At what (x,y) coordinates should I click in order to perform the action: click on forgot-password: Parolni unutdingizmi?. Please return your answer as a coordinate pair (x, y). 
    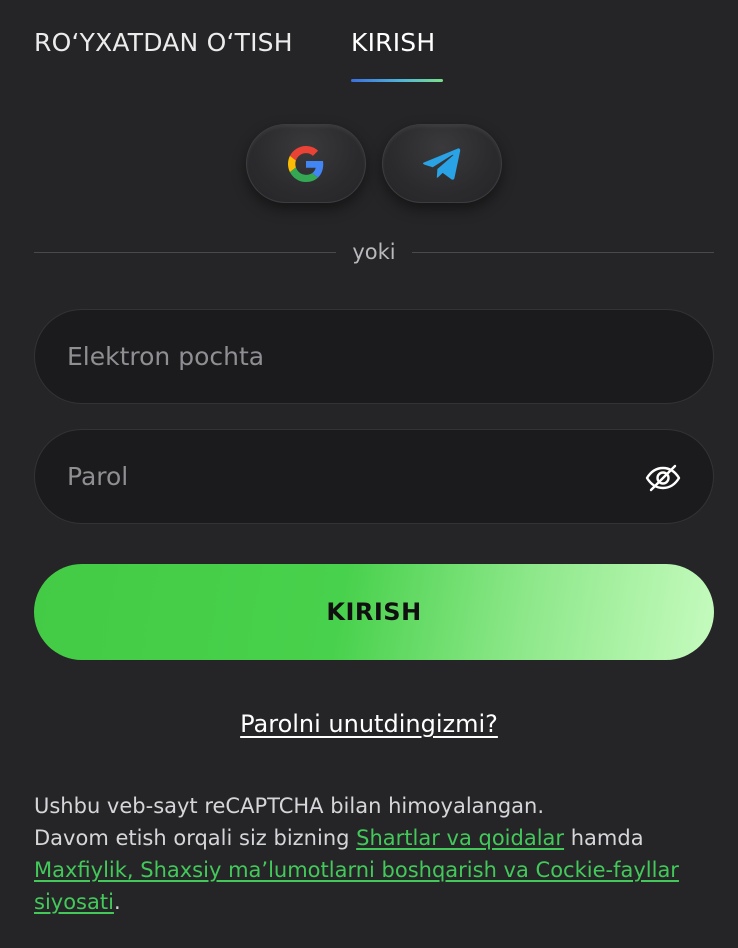
    Looking at the image, I should click on (369, 724).